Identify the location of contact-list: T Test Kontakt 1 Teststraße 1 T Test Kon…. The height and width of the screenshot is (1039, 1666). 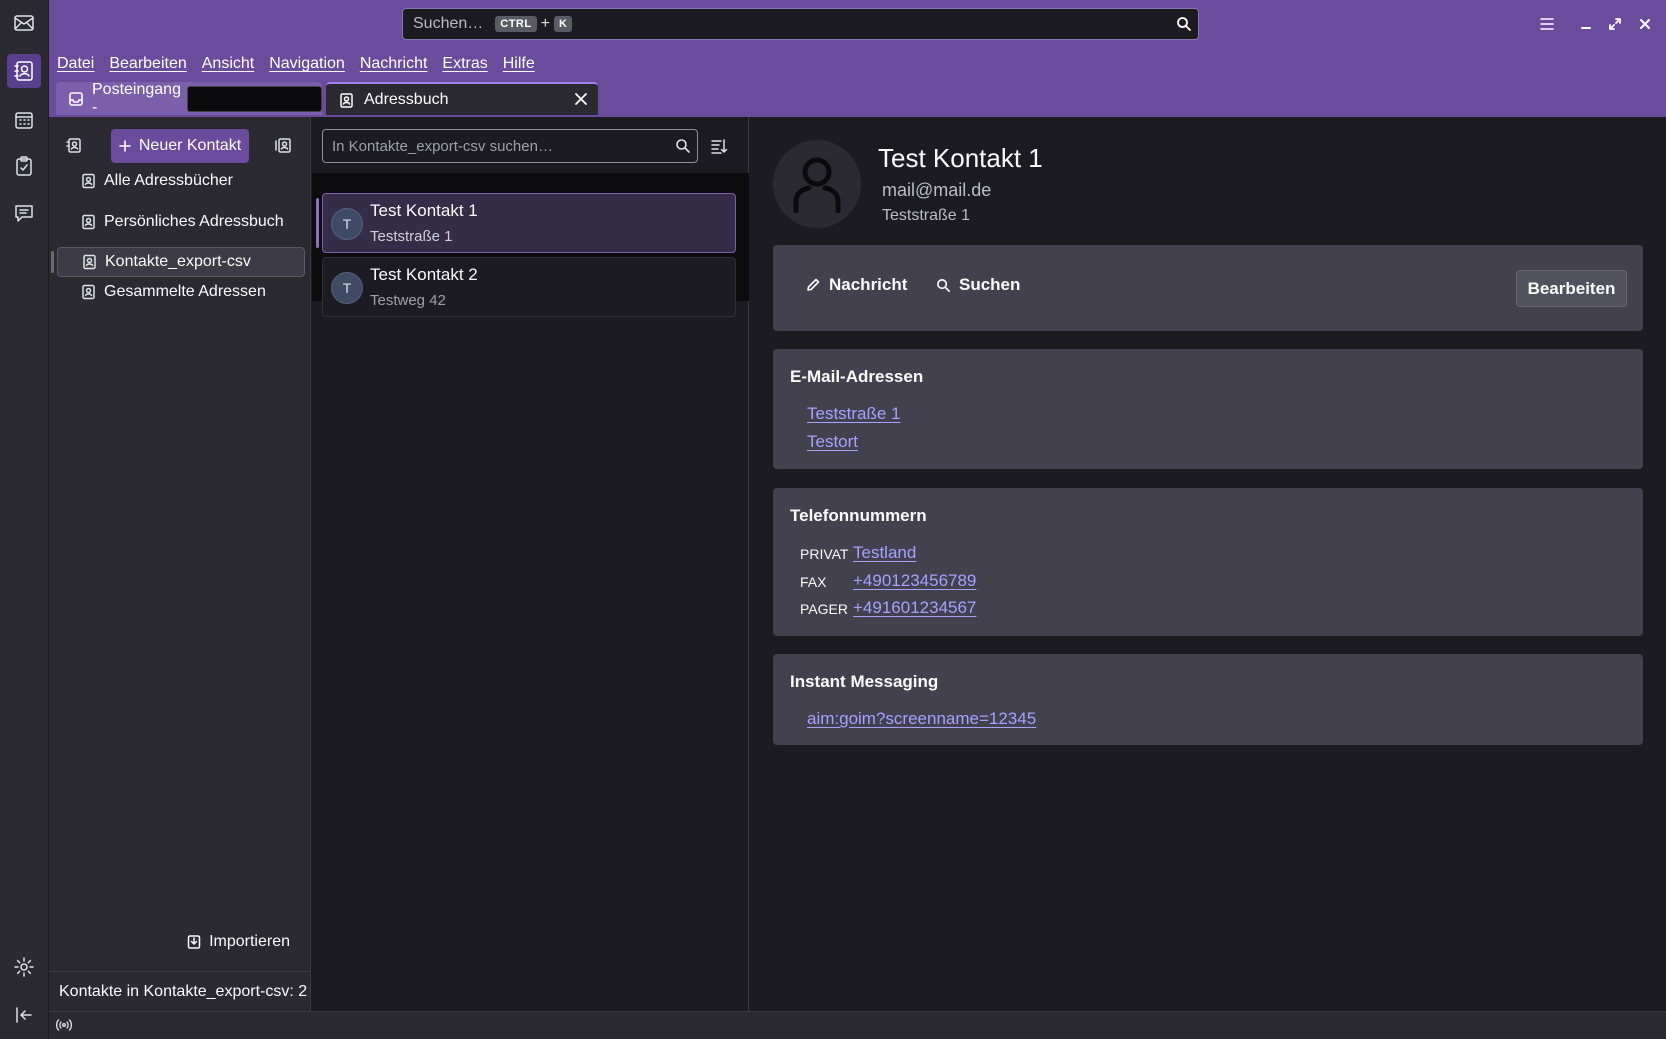
(530, 245).